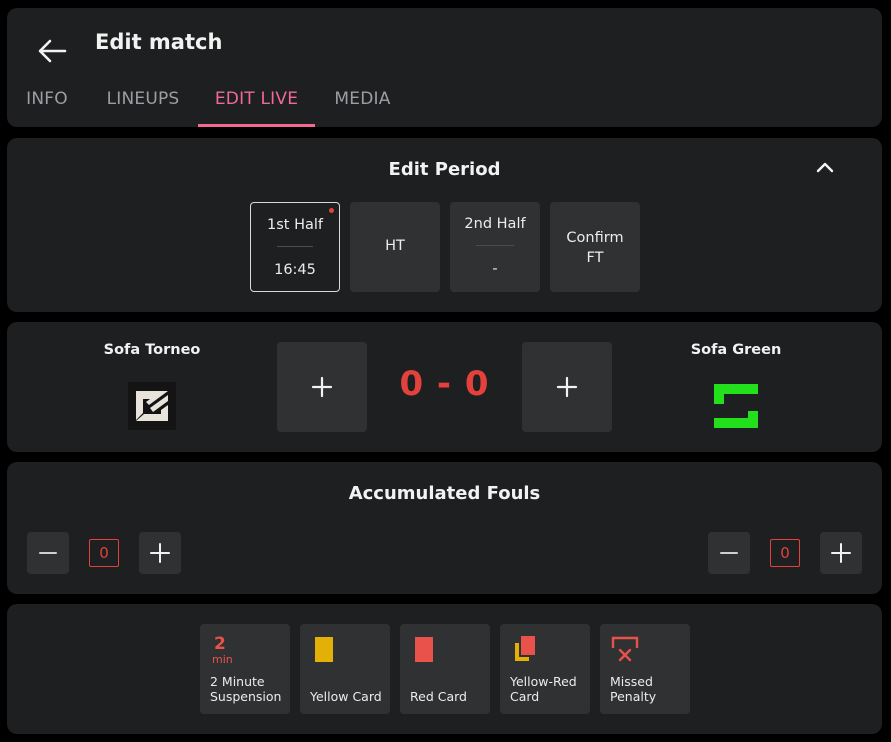 The image size is (891, 742). I want to click on period-first-half-button: 1st Half 16:45, so click(295, 247).